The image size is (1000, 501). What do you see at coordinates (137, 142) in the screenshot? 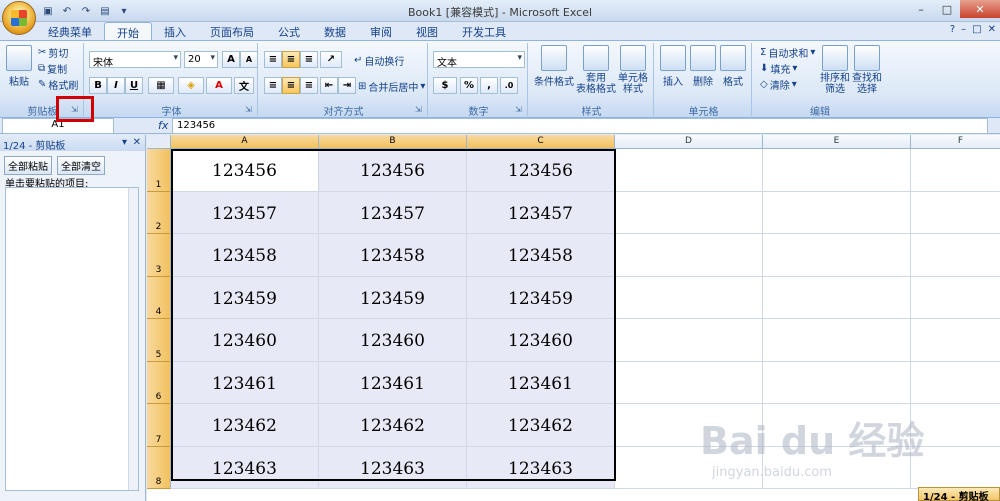
I see `pane-close-icon: ✕` at bounding box center [137, 142].